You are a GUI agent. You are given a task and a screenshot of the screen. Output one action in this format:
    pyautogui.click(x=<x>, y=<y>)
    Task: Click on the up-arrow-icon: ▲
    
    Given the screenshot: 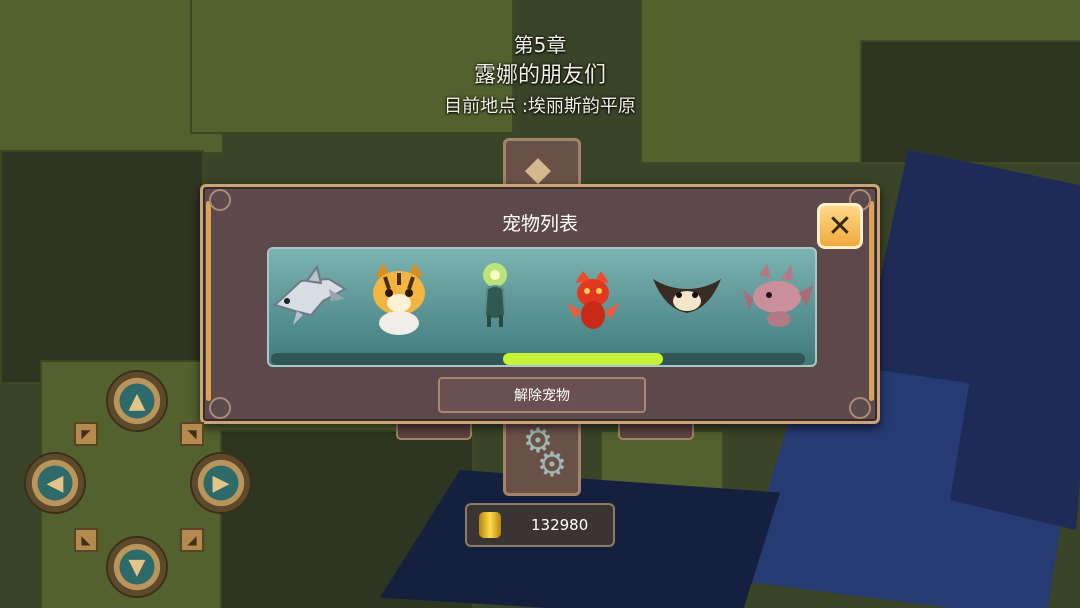 What is the action you would take?
    pyautogui.click(x=137, y=401)
    